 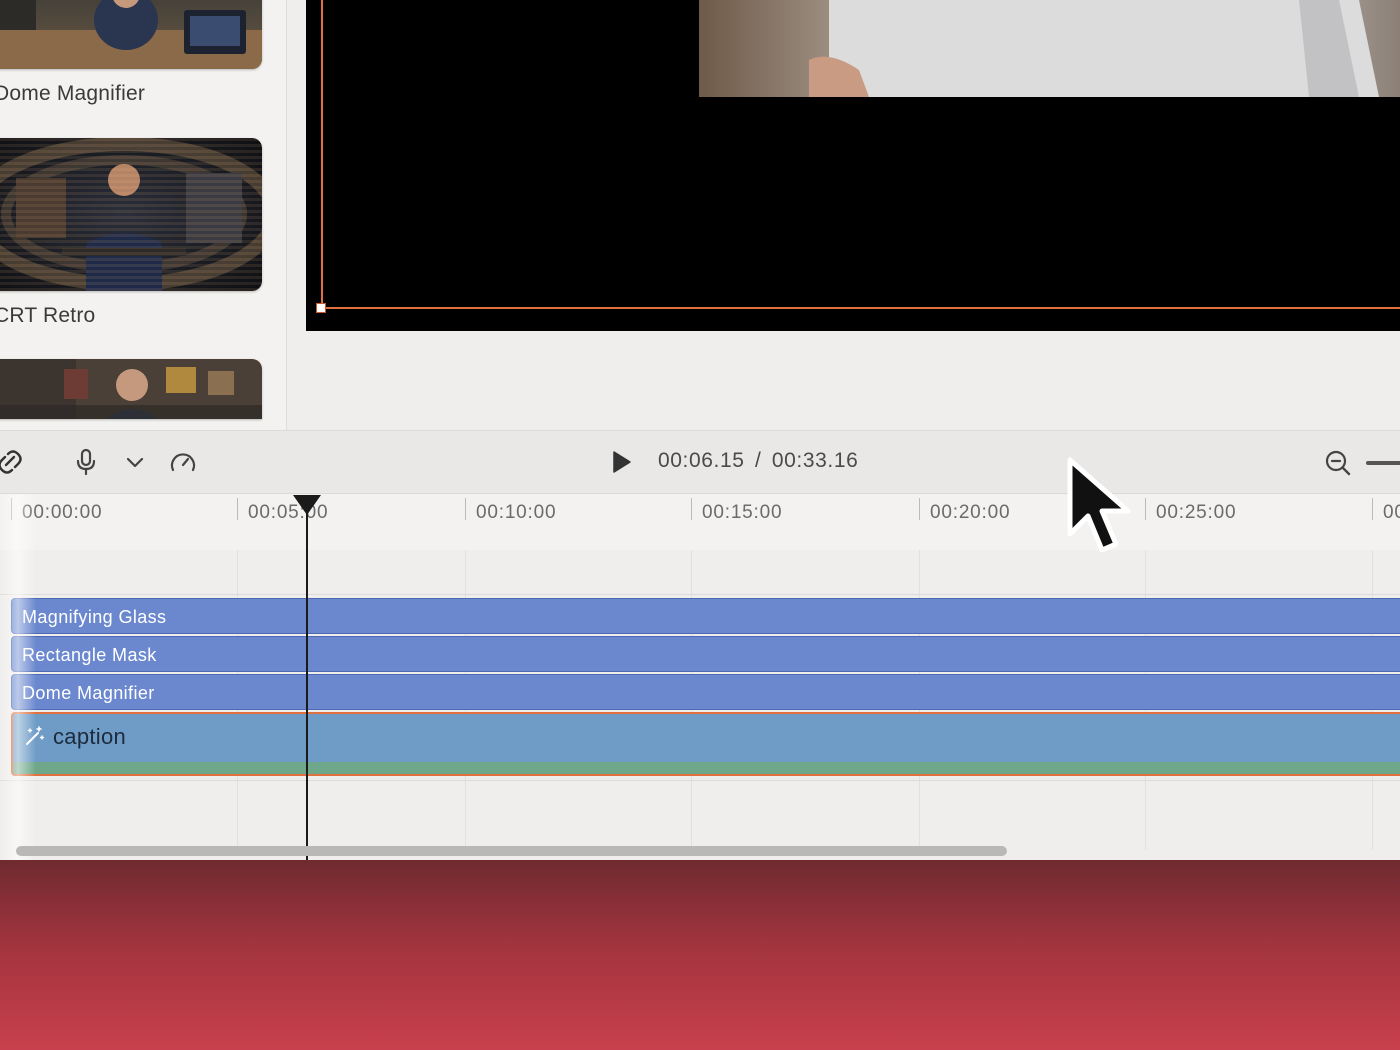 I want to click on ruler-tick-label: 00:25:00, so click(x=1196, y=512).